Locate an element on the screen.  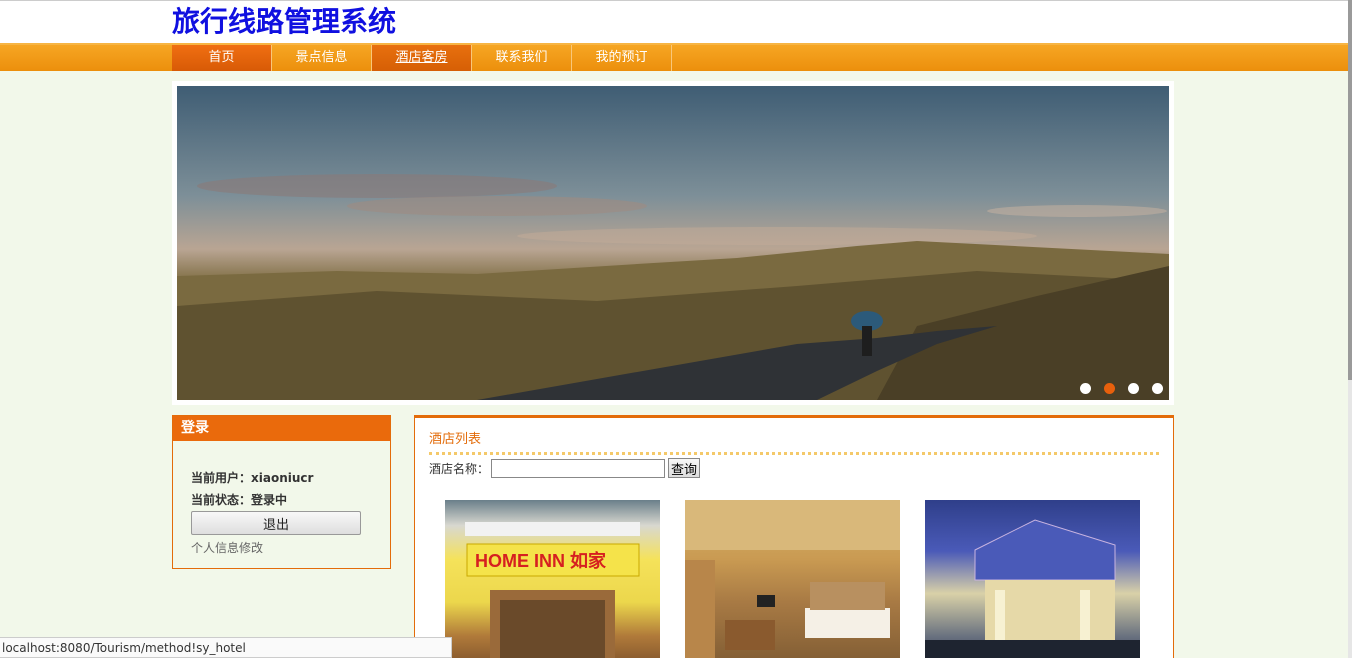
edit-profile-link: 个人信息修改 is located at coordinates (290, 547).